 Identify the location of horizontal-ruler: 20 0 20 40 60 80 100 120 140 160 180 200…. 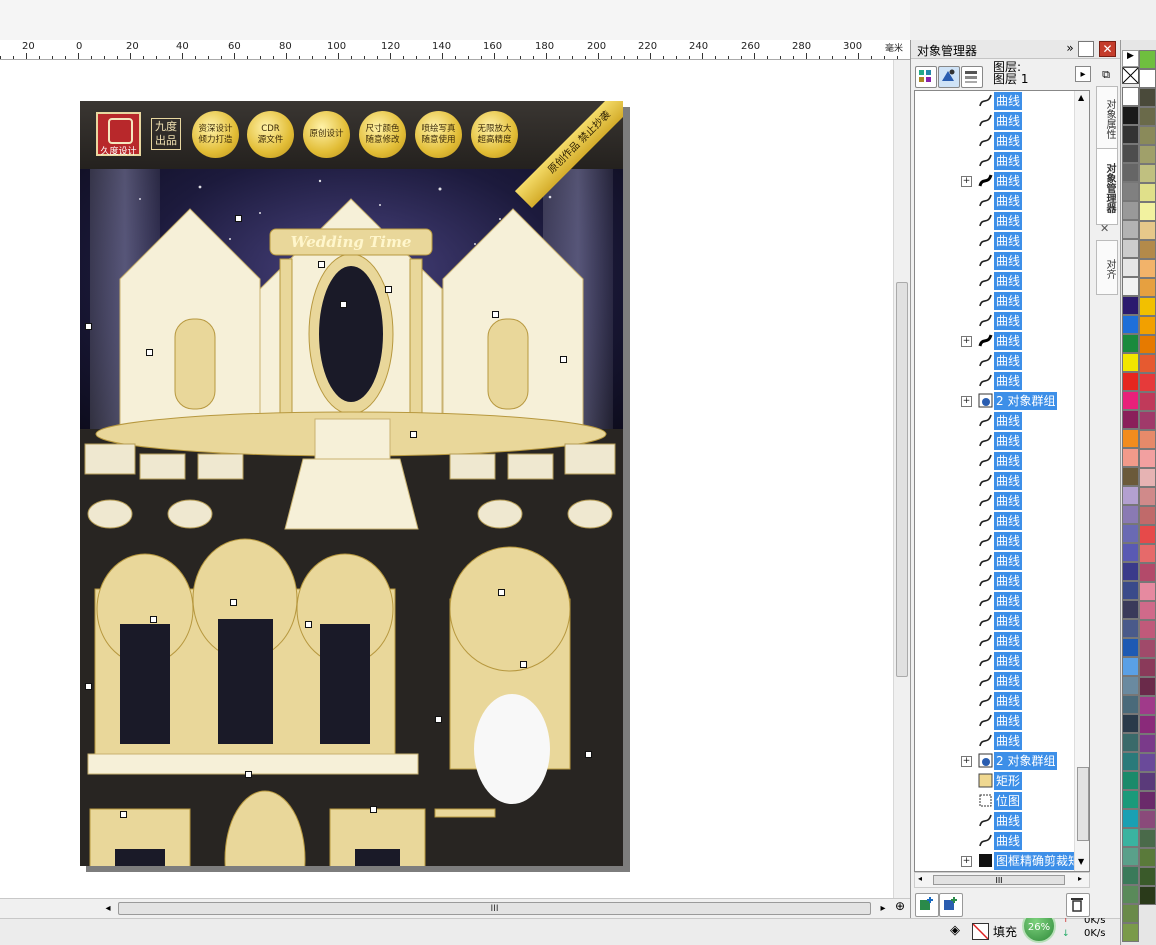
(455, 50).